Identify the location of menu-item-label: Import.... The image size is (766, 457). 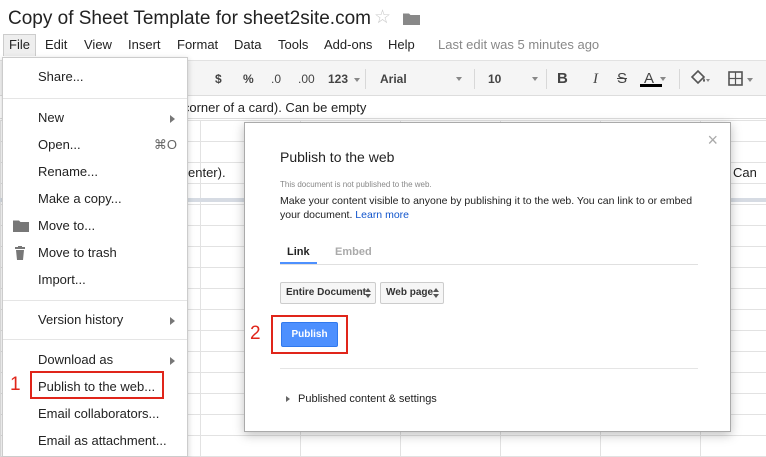
(62, 279).